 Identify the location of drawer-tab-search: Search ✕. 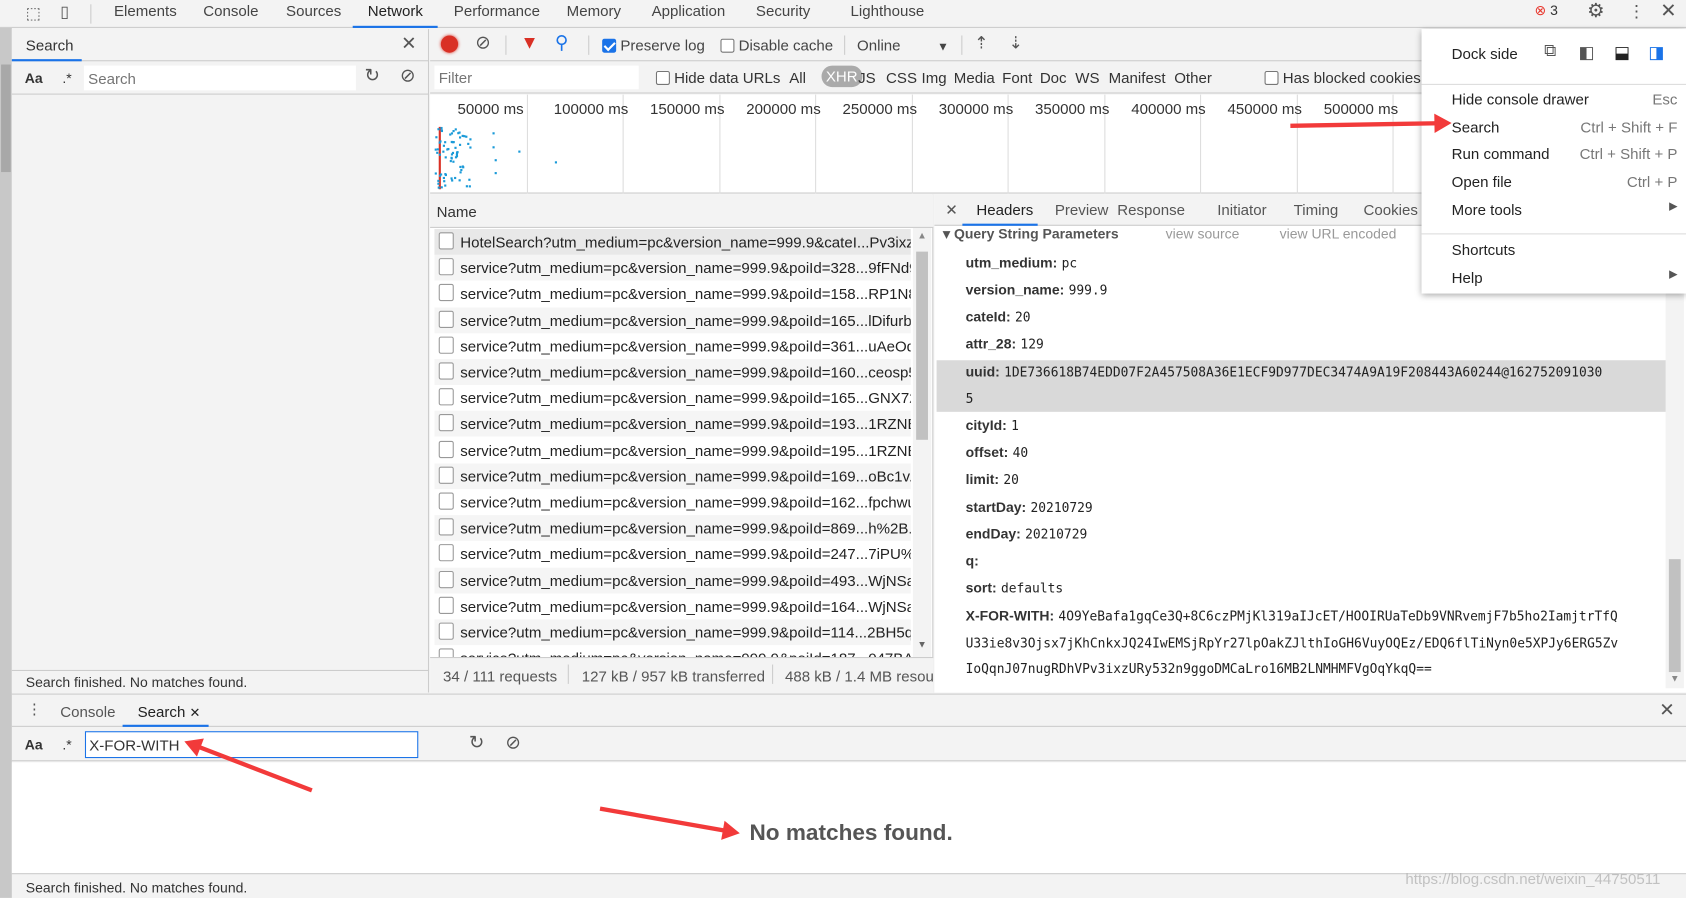
(169, 711).